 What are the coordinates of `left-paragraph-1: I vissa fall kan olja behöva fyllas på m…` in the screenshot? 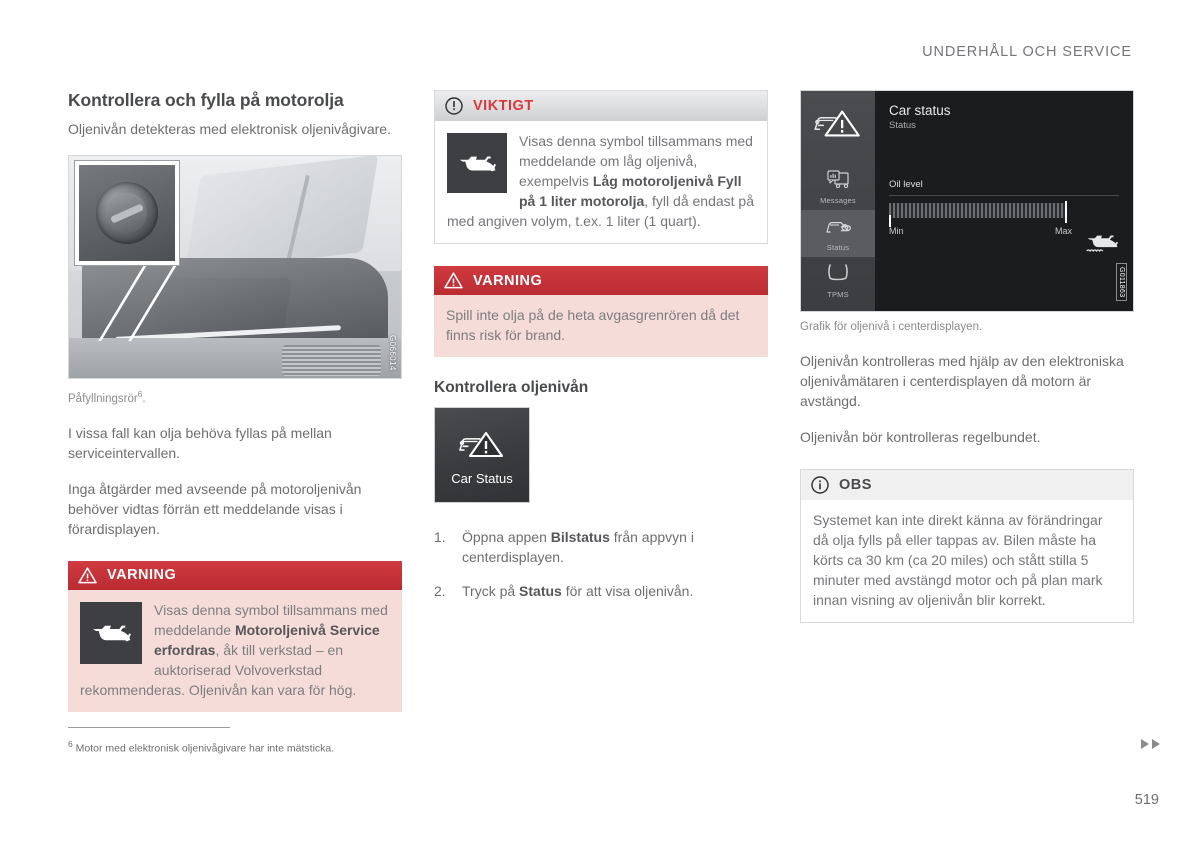 It's located at (200, 442).